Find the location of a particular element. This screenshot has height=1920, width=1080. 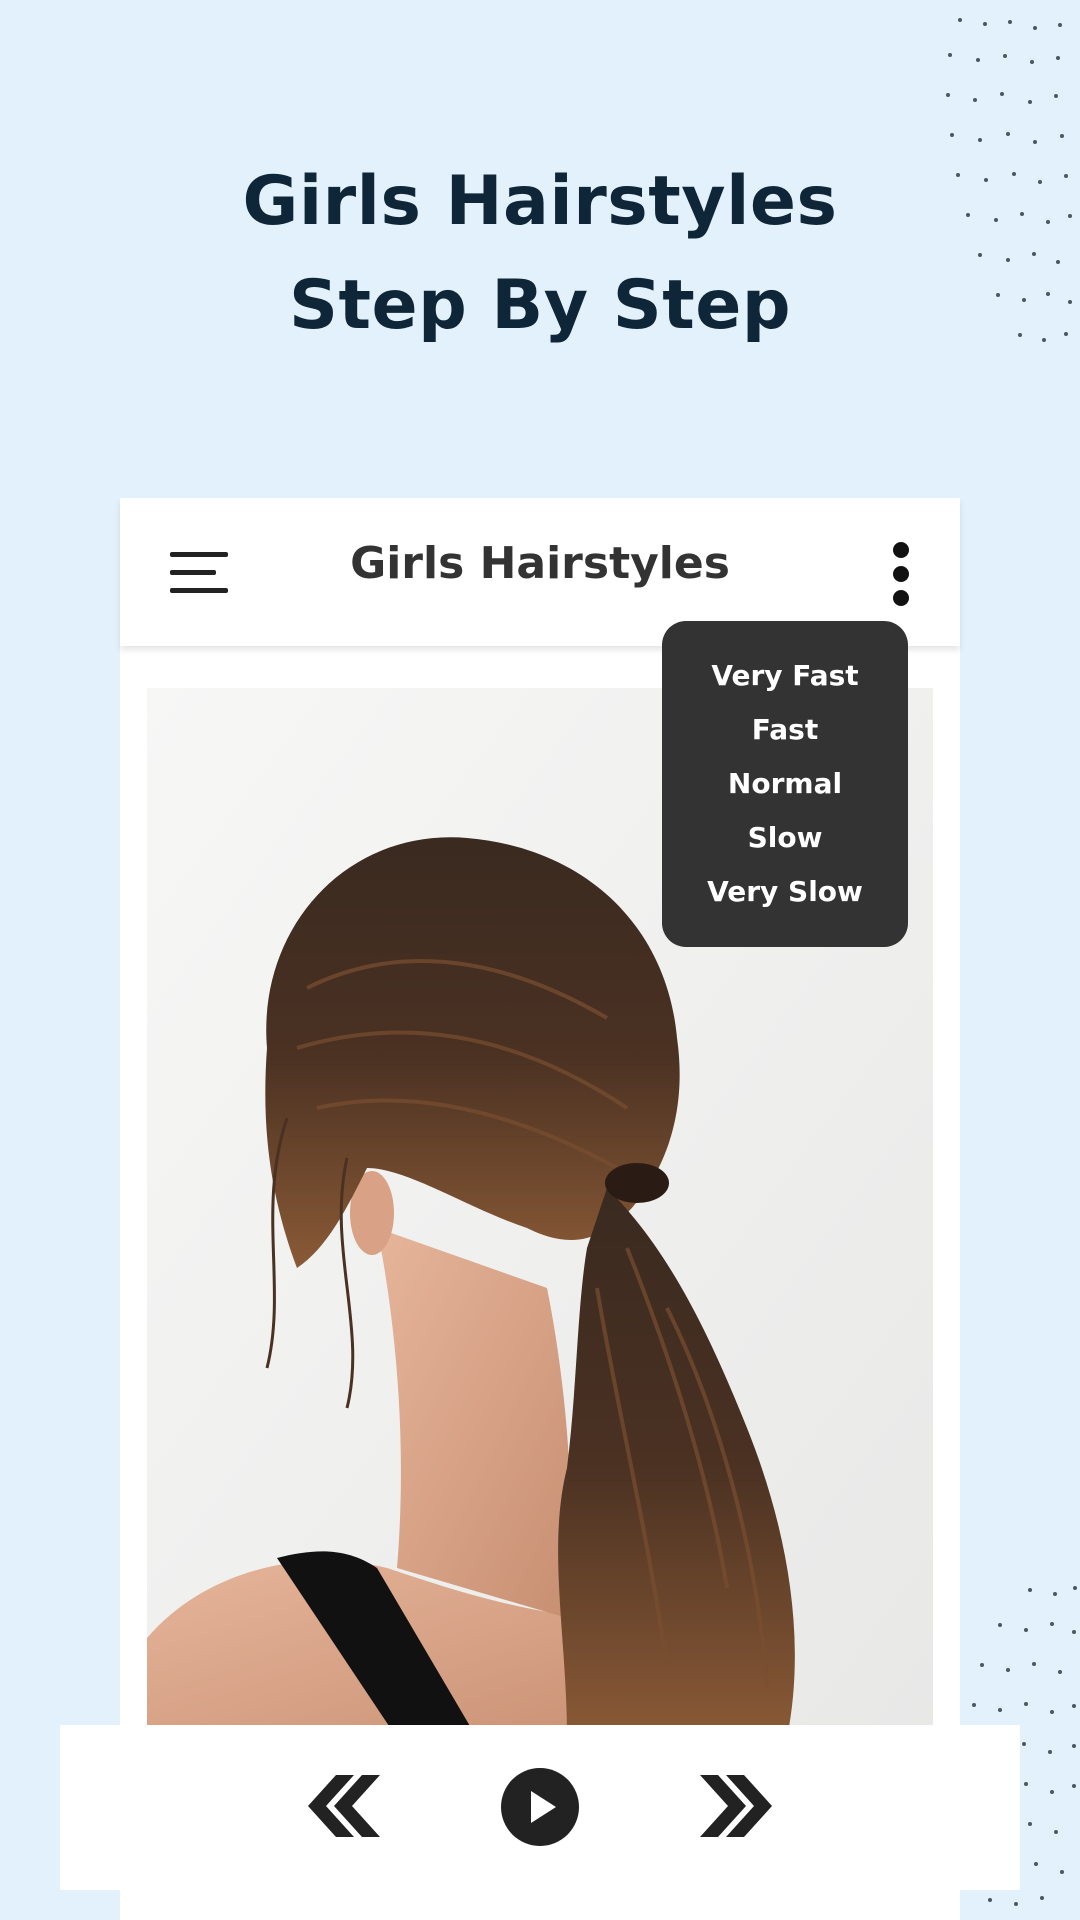

speed-option-fast: Fast is located at coordinates (785, 730).